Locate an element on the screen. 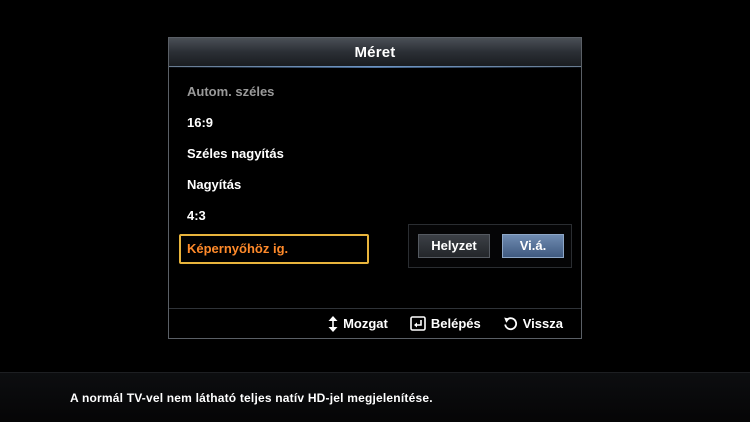 This screenshot has width=750, height=422. option-zoom: Nagyítás is located at coordinates (274, 184).